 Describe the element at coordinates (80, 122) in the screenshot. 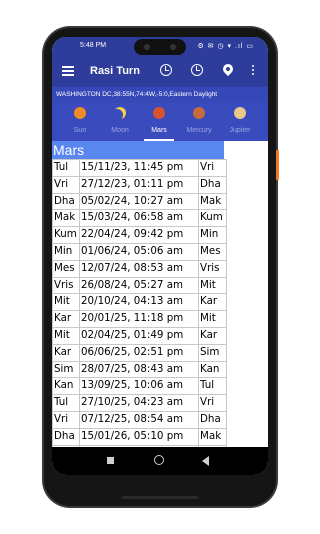

I see `tab-sun: Sun` at that location.